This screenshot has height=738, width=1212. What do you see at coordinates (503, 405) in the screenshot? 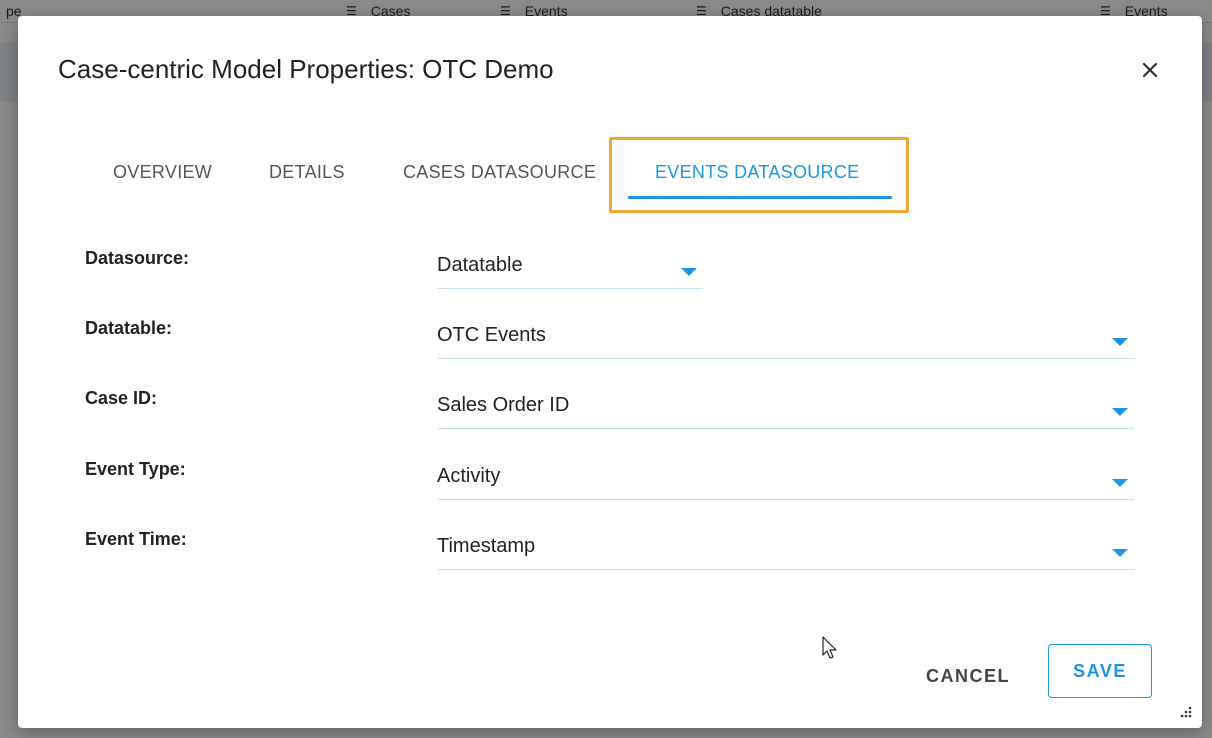
I see `case-id-value: Sales Order ID` at bounding box center [503, 405].